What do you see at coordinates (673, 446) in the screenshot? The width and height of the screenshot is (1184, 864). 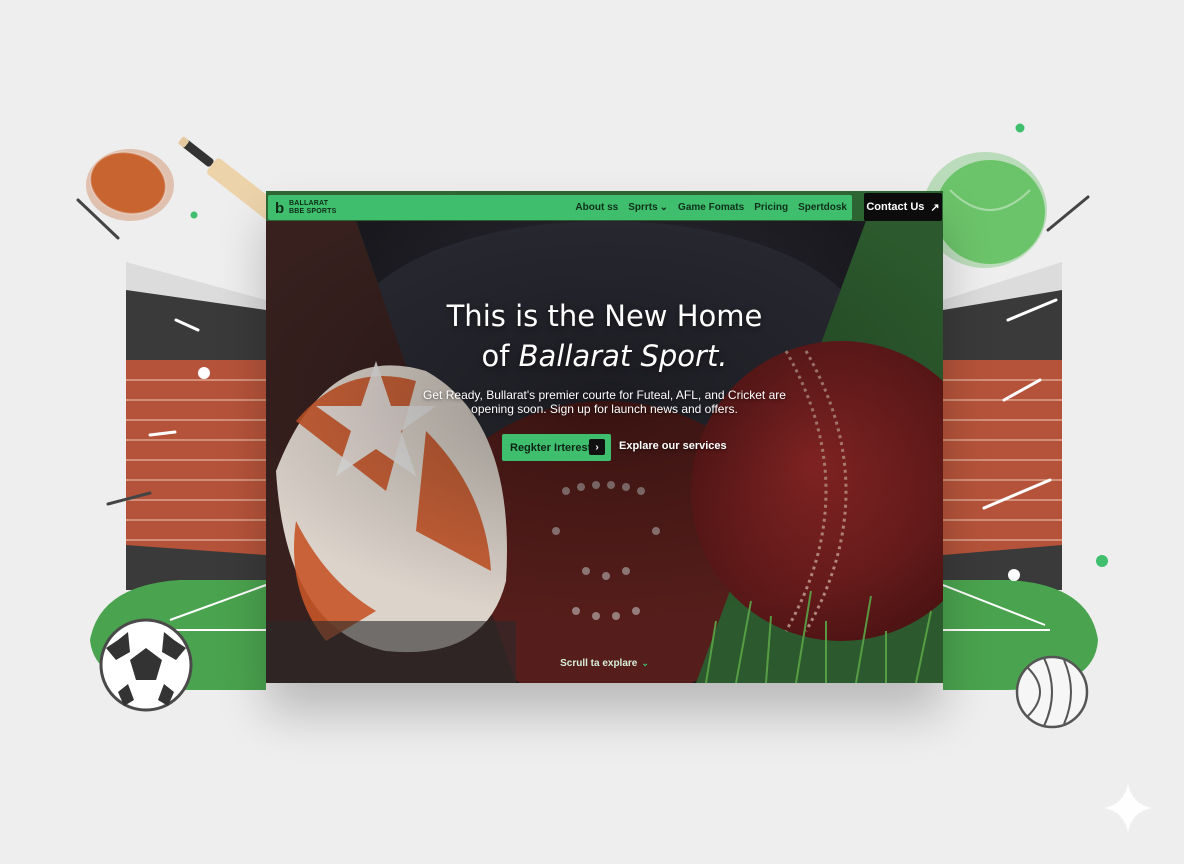 I see `explore-services-link: Explare our services` at bounding box center [673, 446].